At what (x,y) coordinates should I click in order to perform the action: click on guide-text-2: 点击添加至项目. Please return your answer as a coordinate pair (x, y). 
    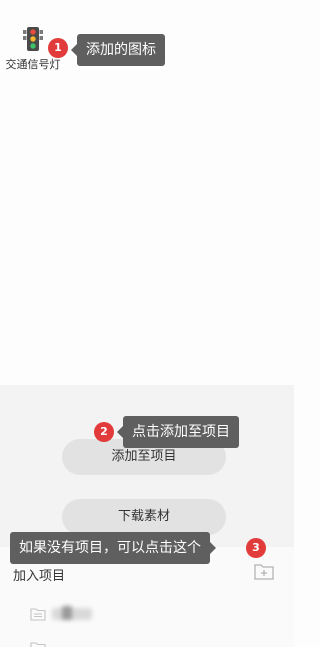
    Looking at the image, I should click on (181, 432).